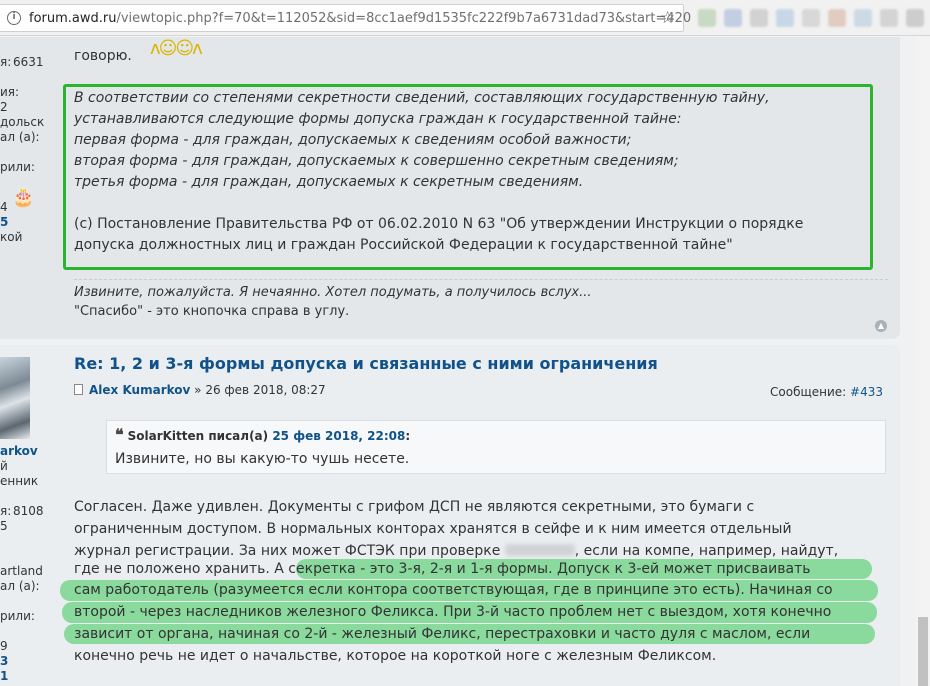  I want to click on quote-colon: :, so click(408, 436).